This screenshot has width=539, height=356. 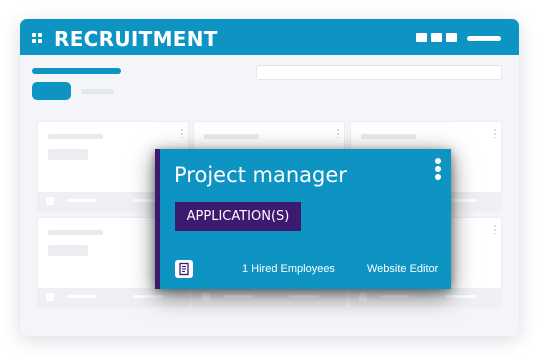 What do you see at coordinates (484, 38) in the screenshot?
I see `menu-bar-icon` at bounding box center [484, 38].